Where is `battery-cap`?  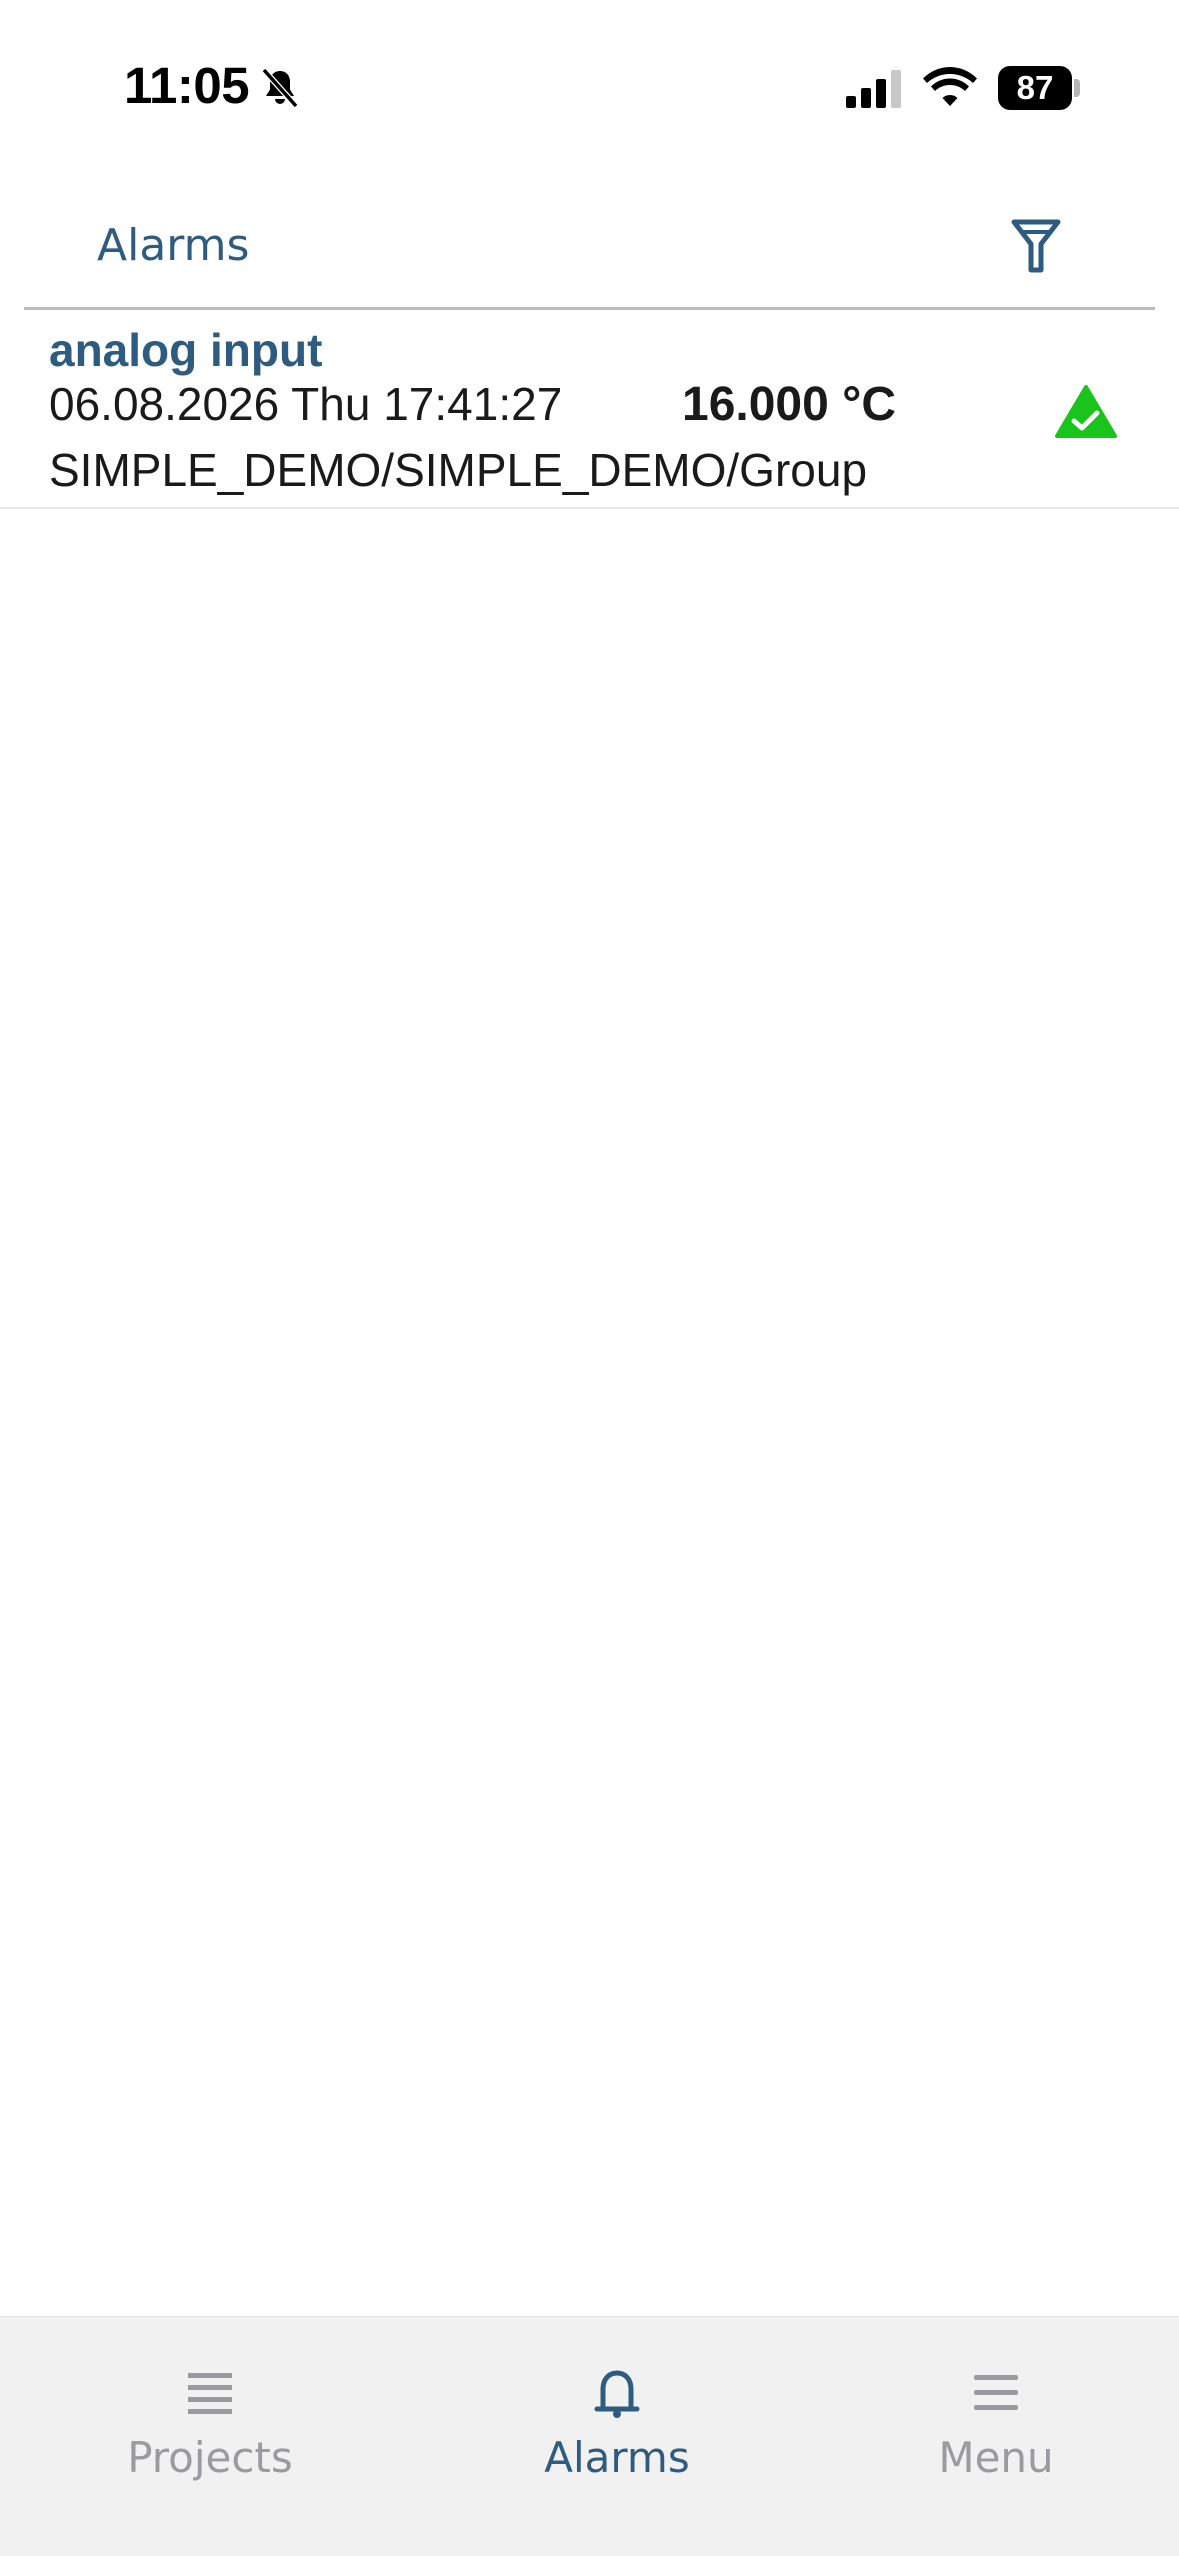
battery-cap is located at coordinates (1077, 88).